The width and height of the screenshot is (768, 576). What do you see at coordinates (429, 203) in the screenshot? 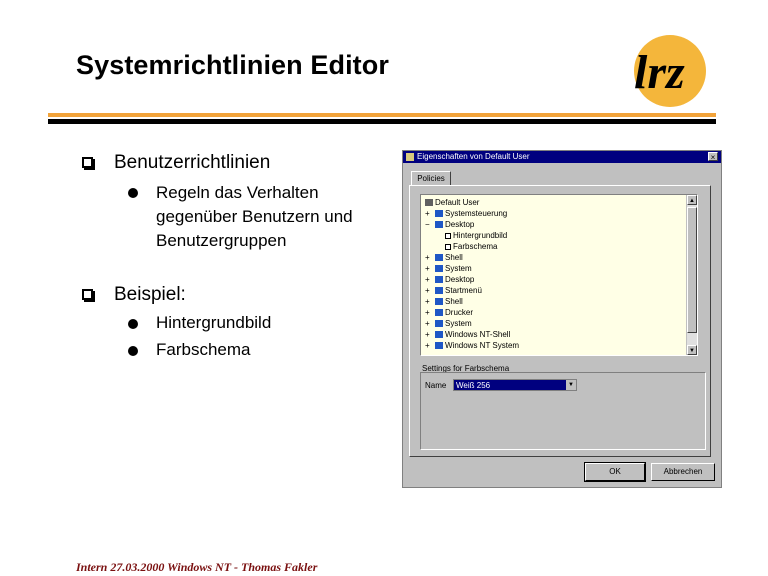
I see `root-icon` at bounding box center [429, 203].